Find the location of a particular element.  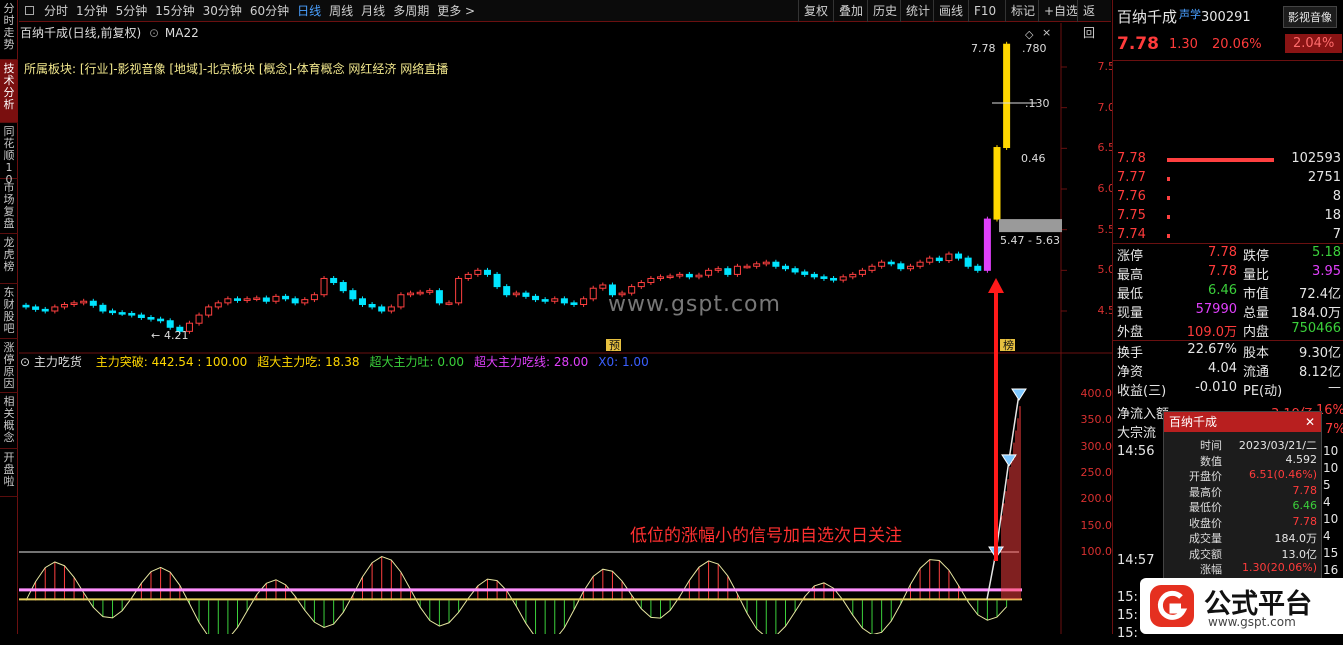

tooltip-row: 最低价 6.46 is located at coordinates (1243, 506).